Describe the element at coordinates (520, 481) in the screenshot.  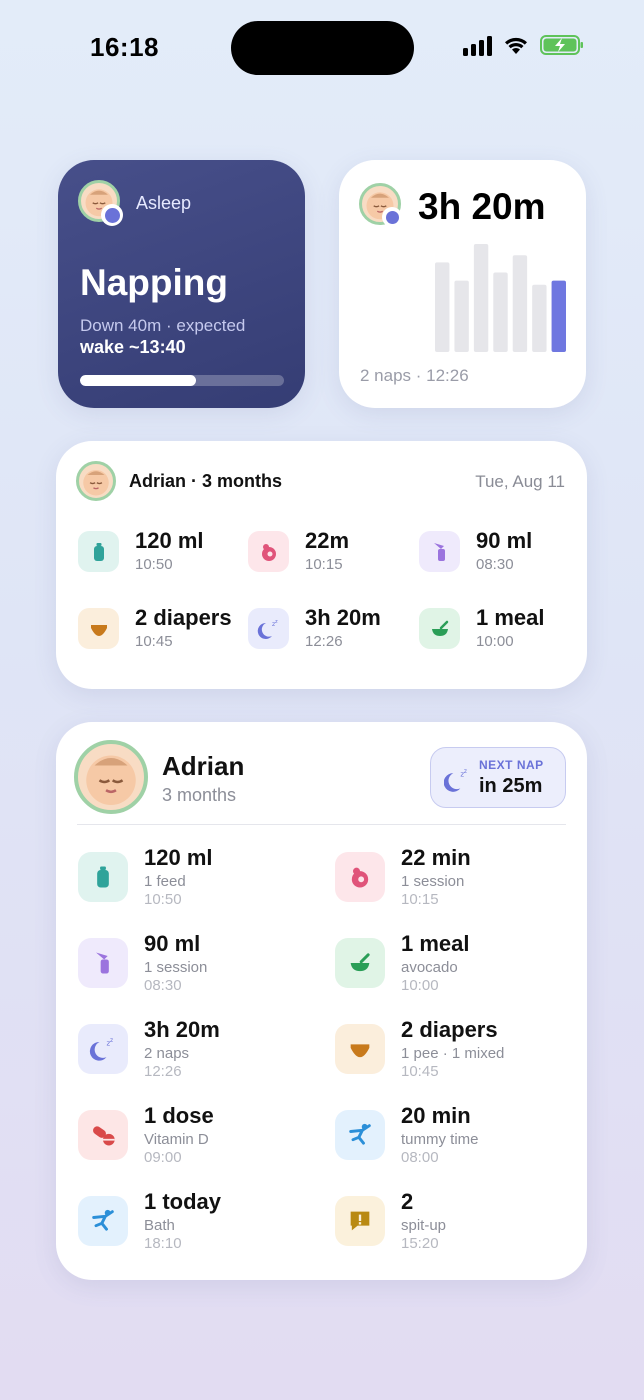
I see `summary-date: Tue, Aug 11` at that location.